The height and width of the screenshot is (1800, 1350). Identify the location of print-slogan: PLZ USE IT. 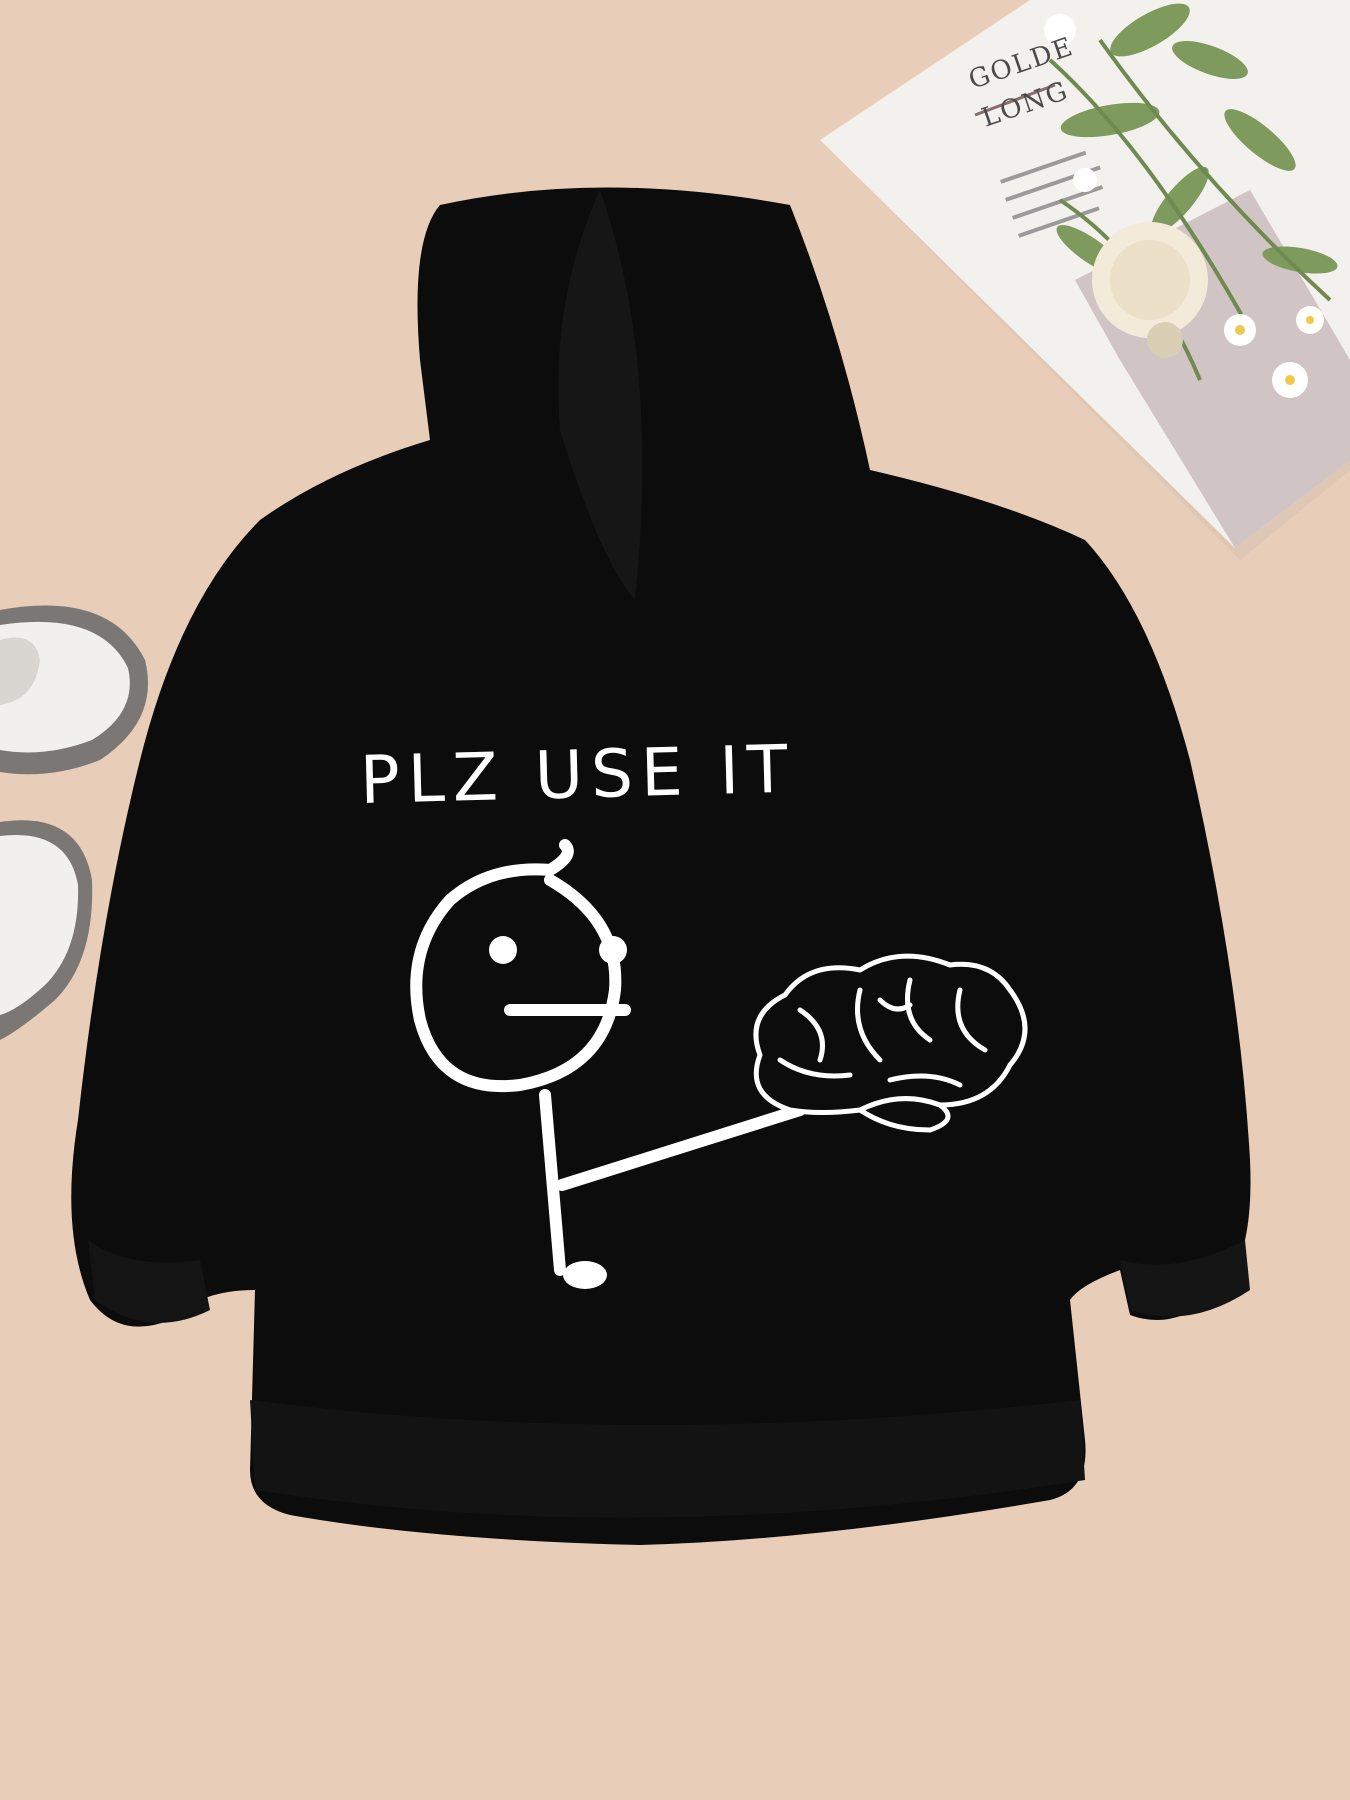
(578, 775).